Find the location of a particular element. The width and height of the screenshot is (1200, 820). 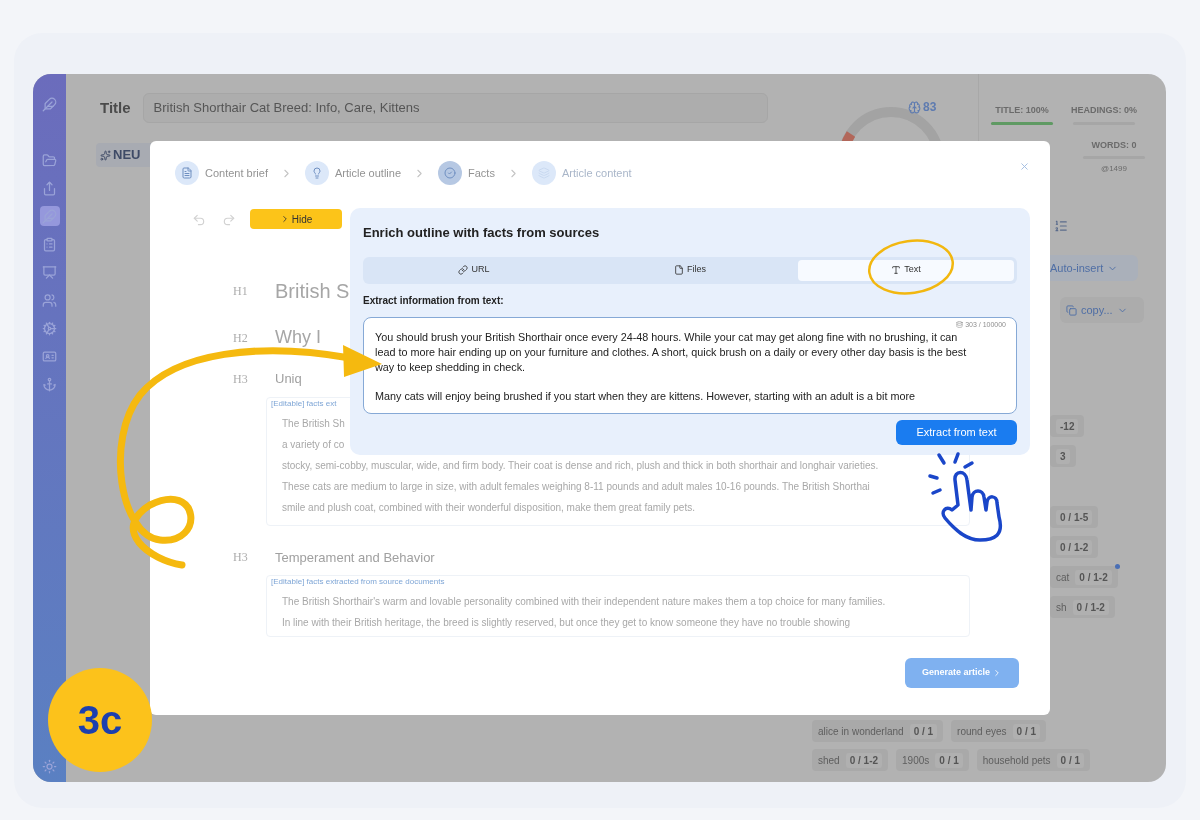

stat-tab: TITLE: 100% is located at coordinates (1022, 111).